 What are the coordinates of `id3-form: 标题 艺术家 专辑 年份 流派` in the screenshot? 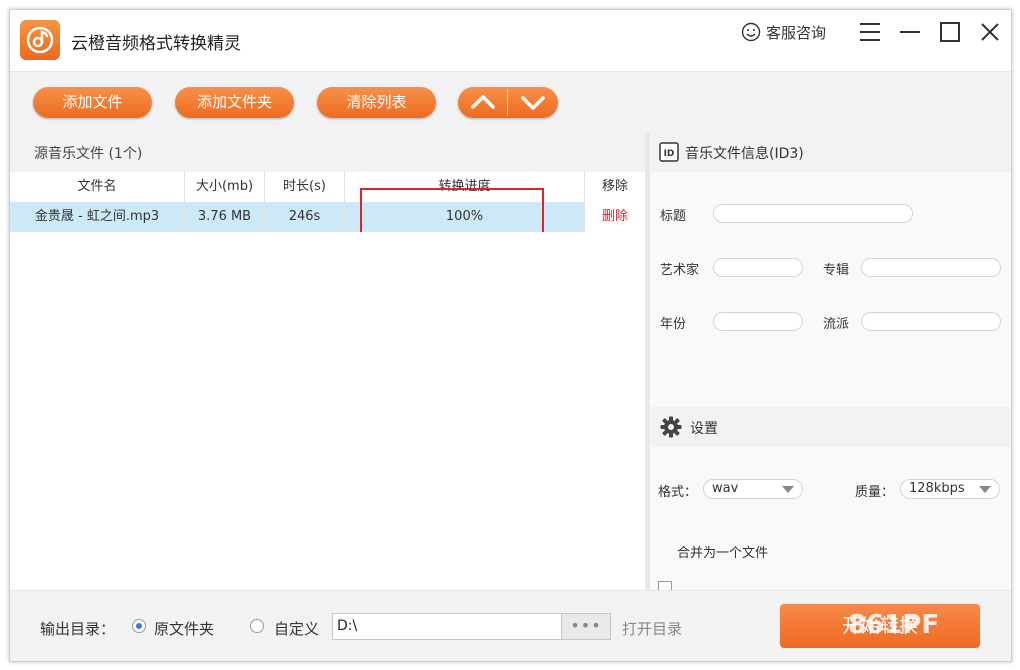 It's located at (830, 289).